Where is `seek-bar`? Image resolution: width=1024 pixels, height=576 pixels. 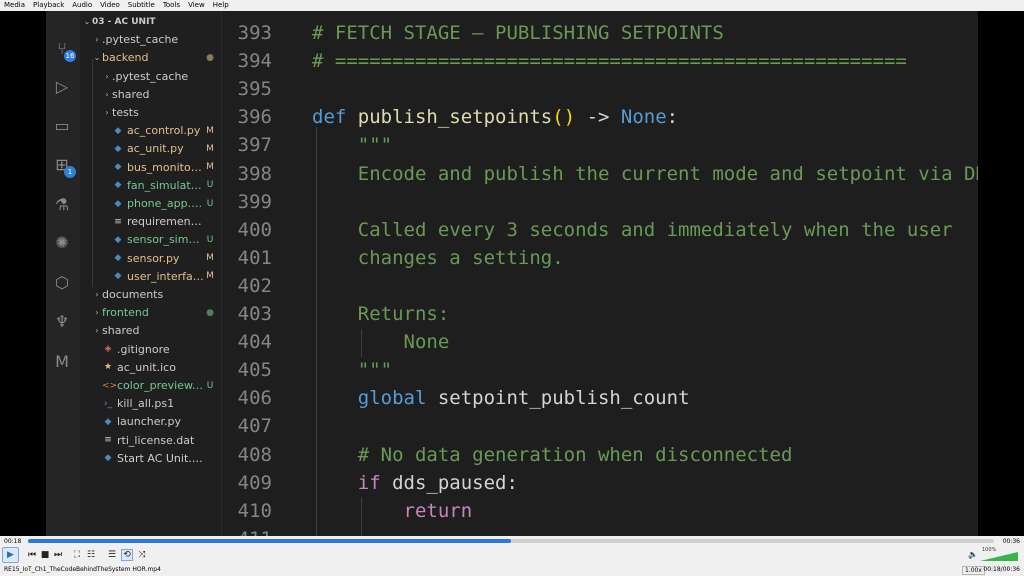
seek-bar is located at coordinates (511, 541).